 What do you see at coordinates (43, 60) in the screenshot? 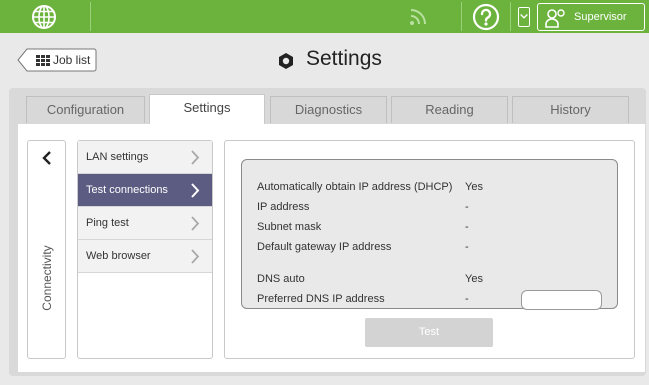
I see `grid-icon` at bounding box center [43, 60].